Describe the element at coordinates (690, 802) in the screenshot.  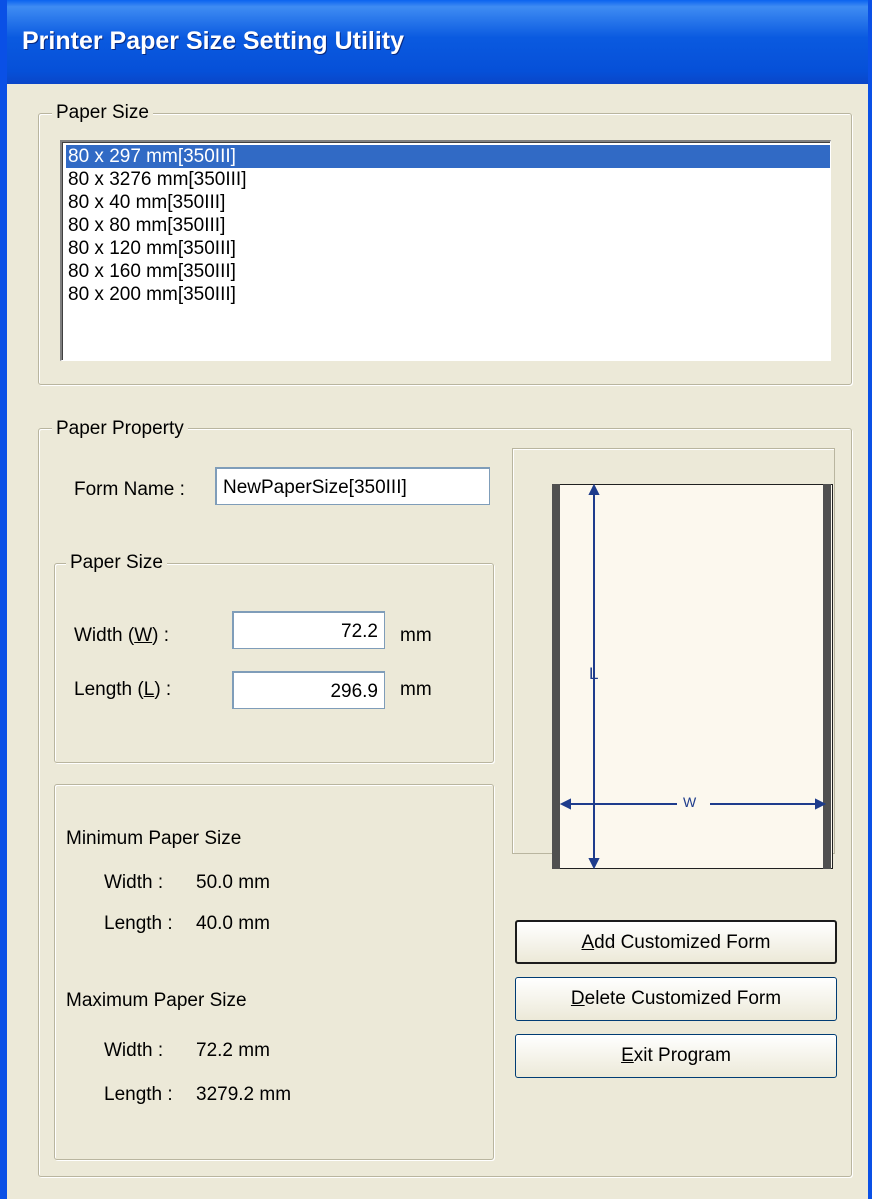
I see `width-marker: W` at that location.